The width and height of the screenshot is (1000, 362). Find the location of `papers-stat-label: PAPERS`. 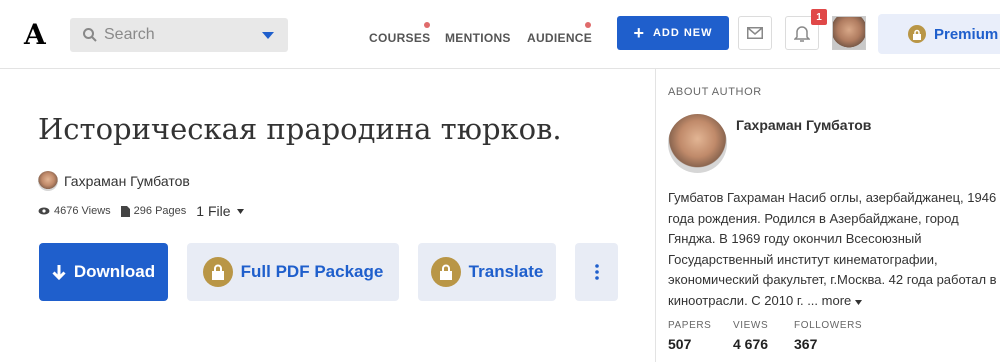

papers-stat-label: PAPERS is located at coordinates (690, 325).